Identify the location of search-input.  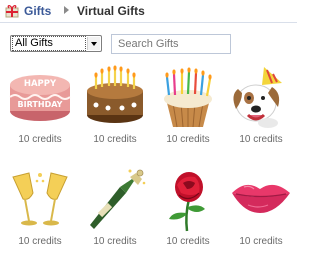
(171, 44).